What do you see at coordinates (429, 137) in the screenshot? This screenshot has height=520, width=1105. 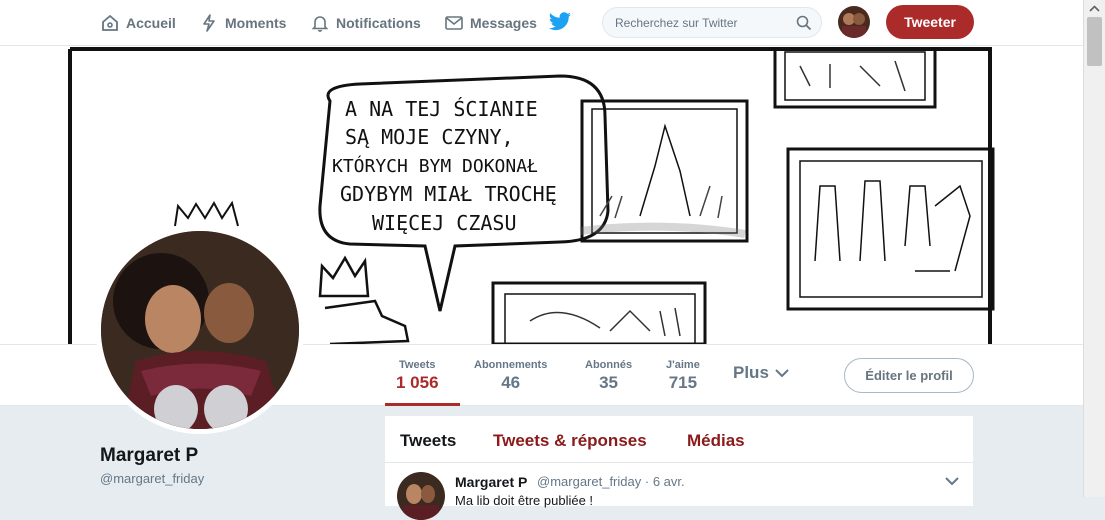 I see `speech-line-2: SĄ MOJE CZYNY,` at bounding box center [429, 137].